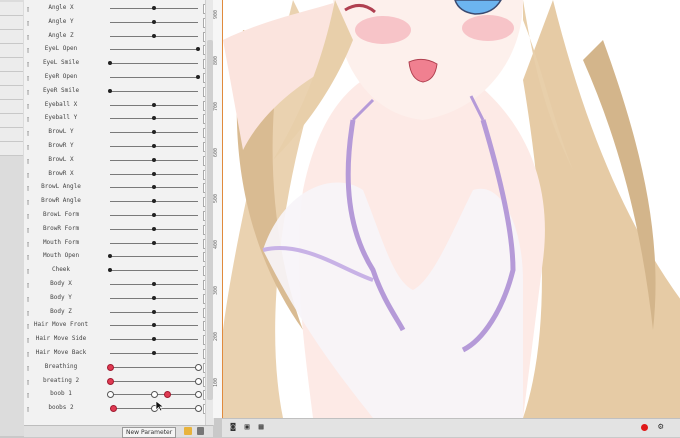  What do you see at coordinates (233, 427) in the screenshot?
I see `camera-icon: ◙` at bounding box center [233, 427].